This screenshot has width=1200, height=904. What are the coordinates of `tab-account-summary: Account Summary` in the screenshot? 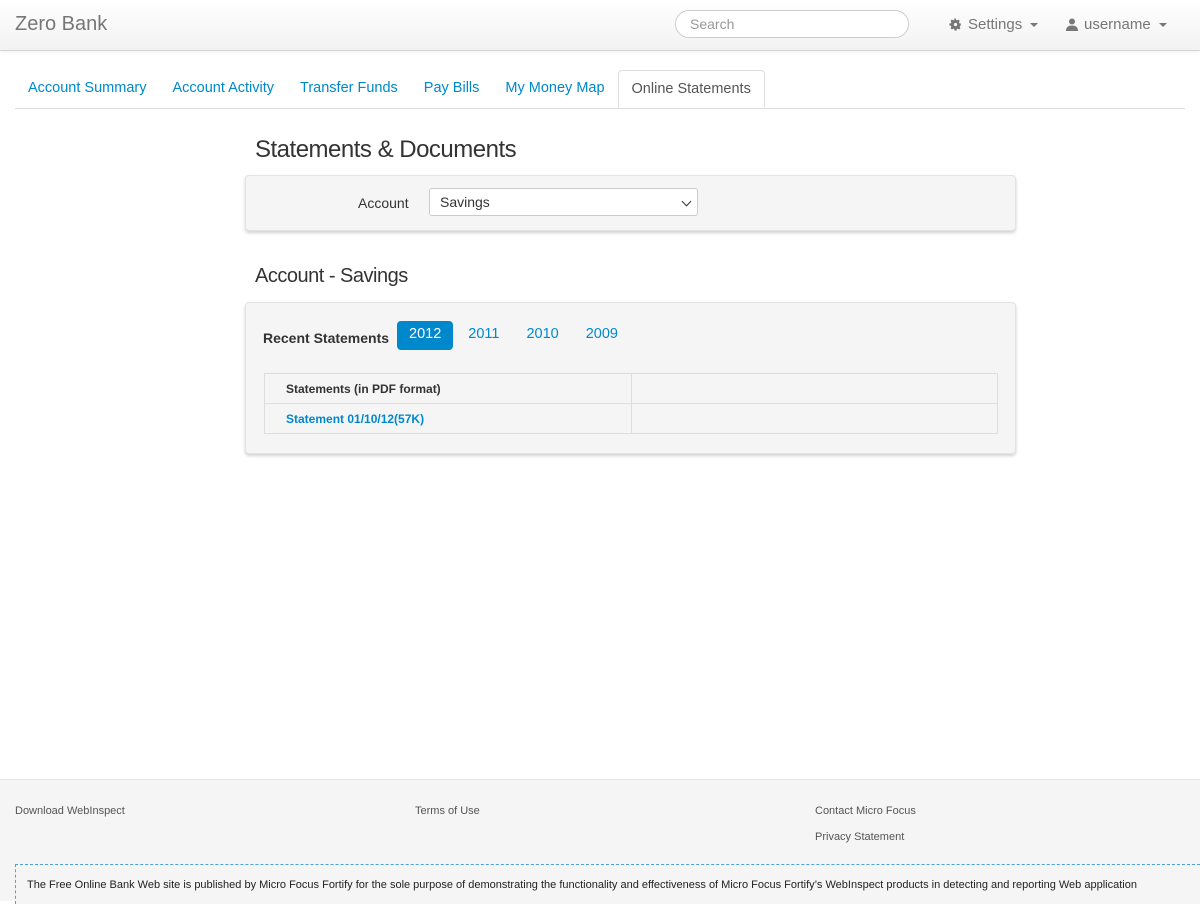 It's located at (87, 88).